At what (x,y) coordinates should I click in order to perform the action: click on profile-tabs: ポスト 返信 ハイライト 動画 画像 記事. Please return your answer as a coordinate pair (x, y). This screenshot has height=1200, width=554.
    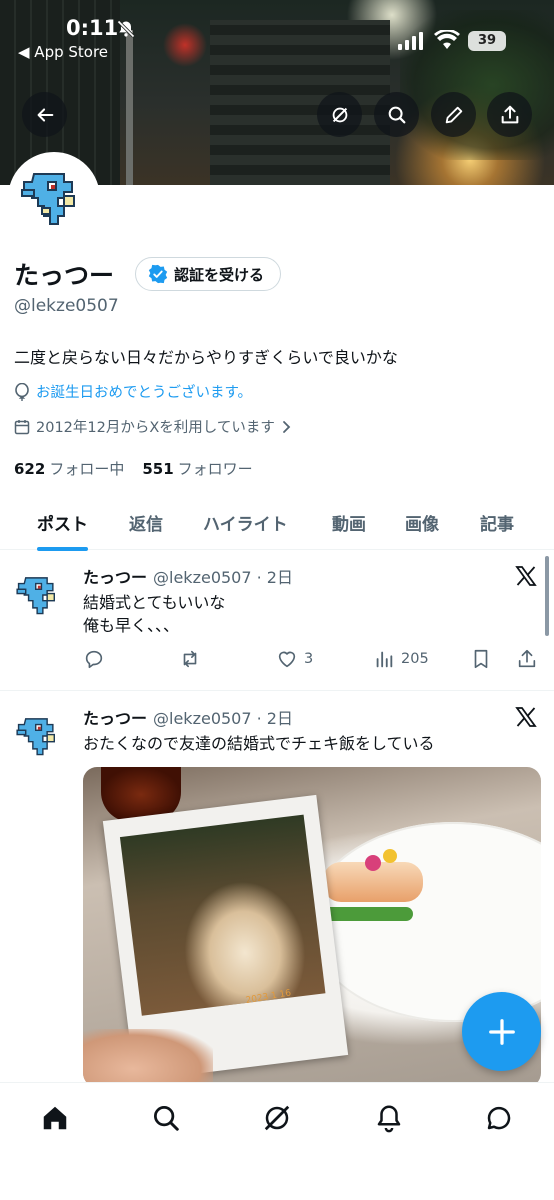
    Looking at the image, I should click on (277, 522).